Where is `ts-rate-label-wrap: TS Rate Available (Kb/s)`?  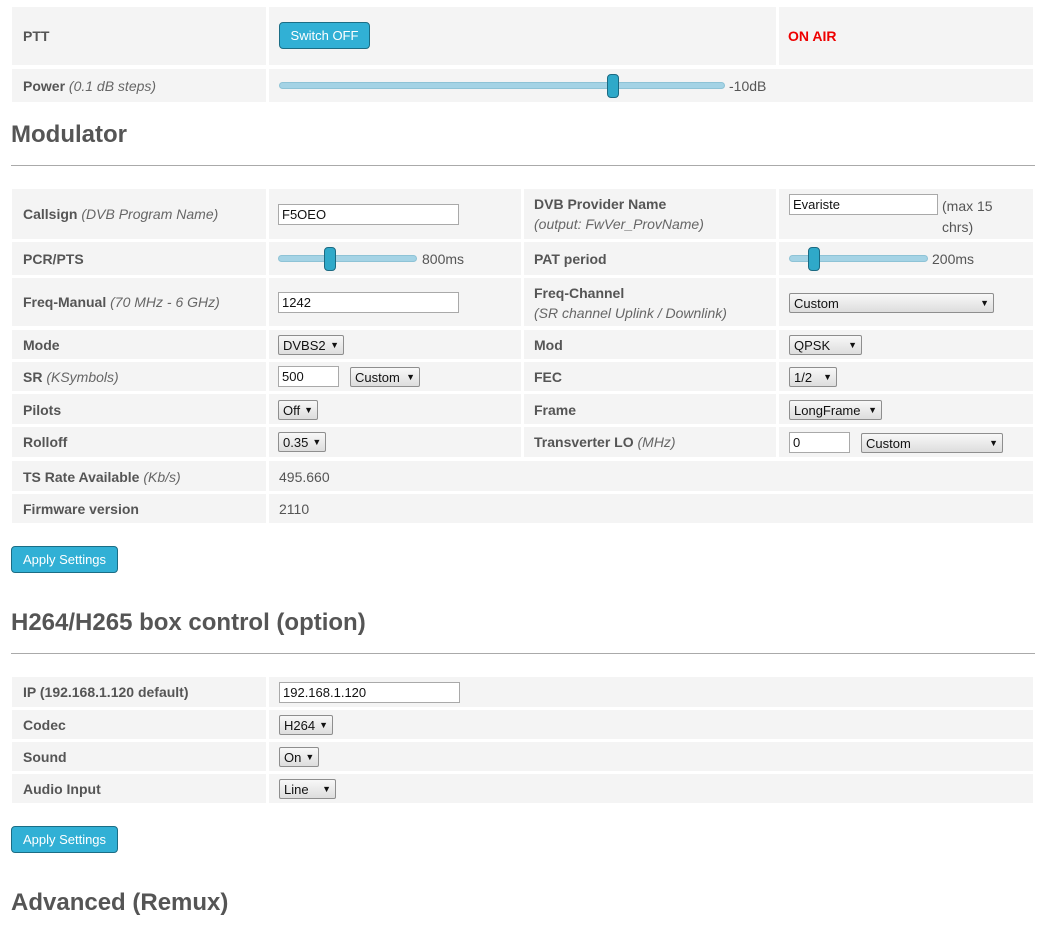 ts-rate-label-wrap: TS Rate Available (Kb/s) is located at coordinates (102, 477).